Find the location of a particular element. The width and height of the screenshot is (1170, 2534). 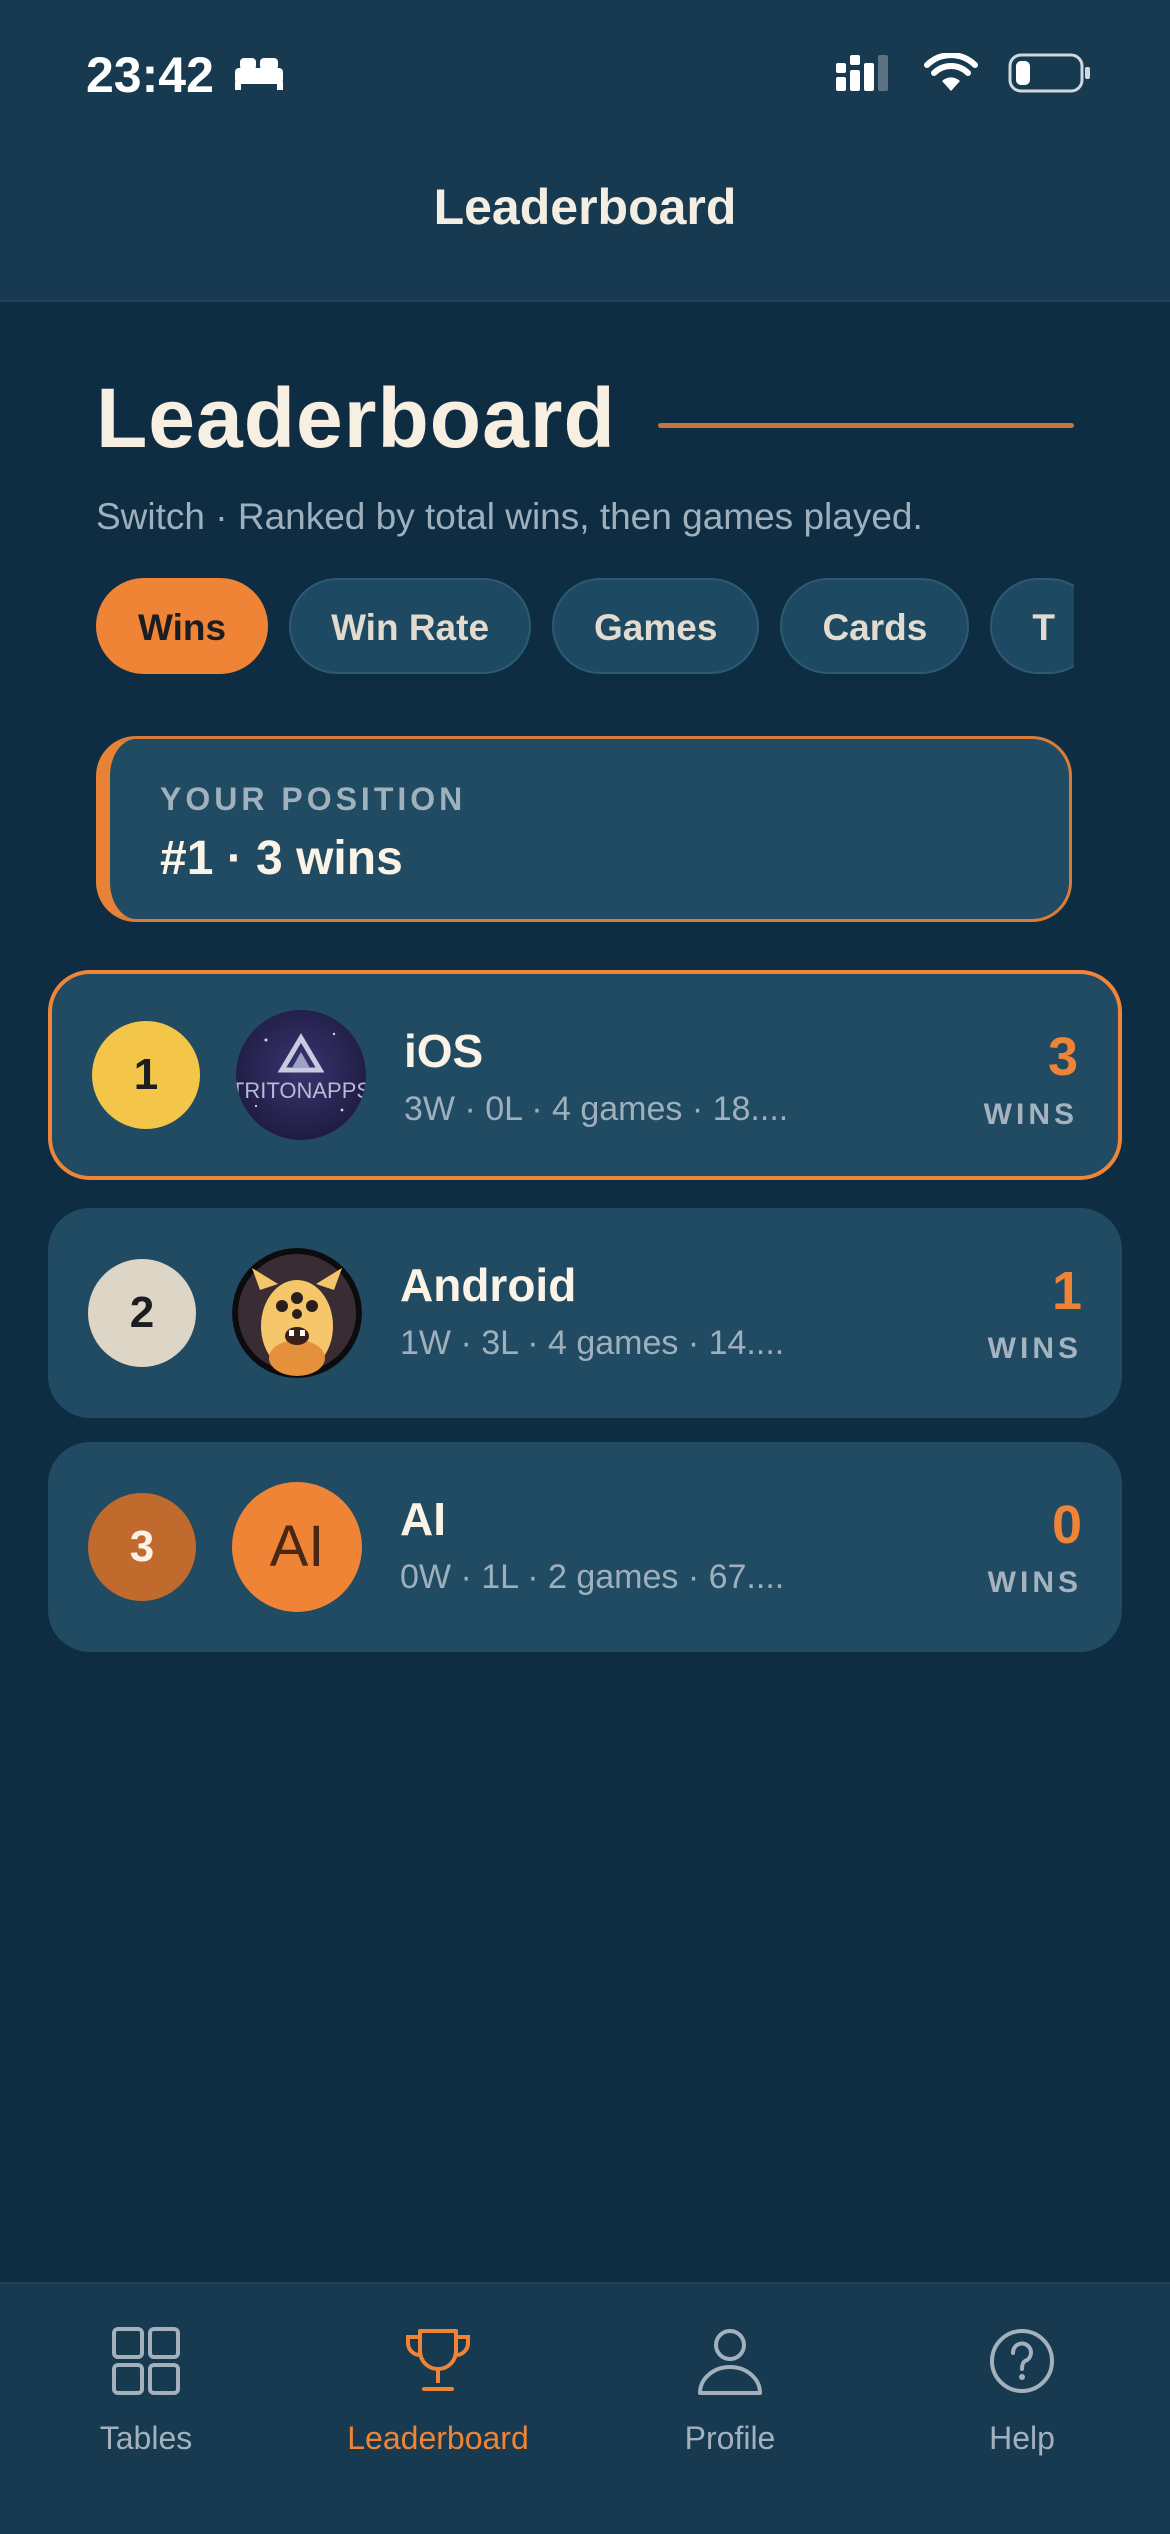

player-name: Android is located at coordinates (488, 1285).